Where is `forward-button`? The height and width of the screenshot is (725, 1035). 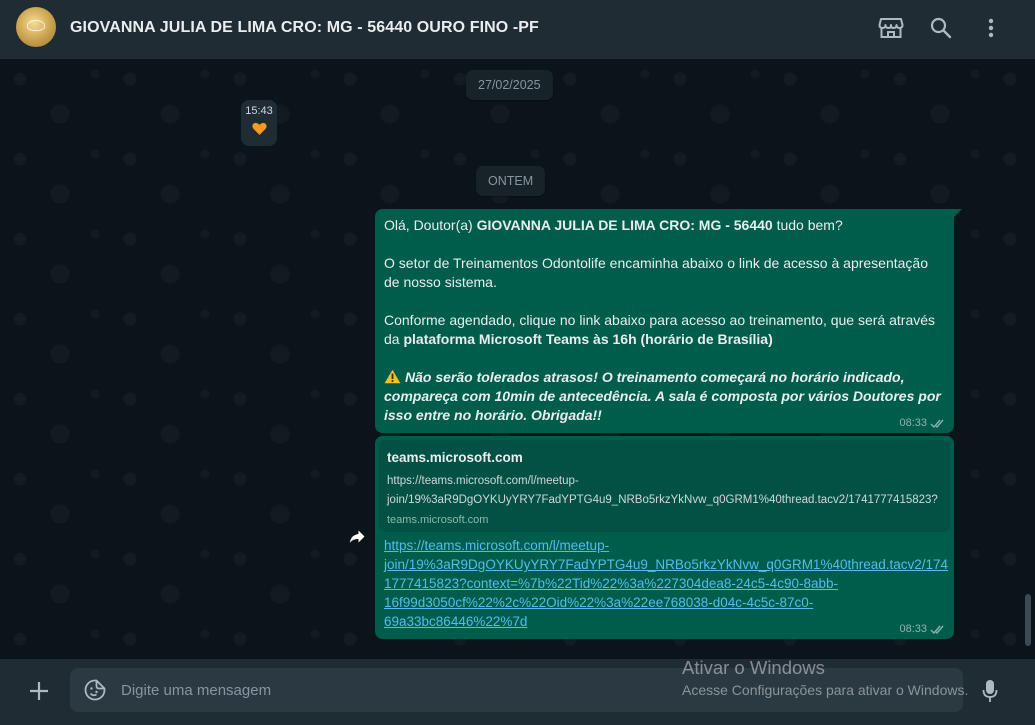 forward-button is located at coordinates (357, 537).